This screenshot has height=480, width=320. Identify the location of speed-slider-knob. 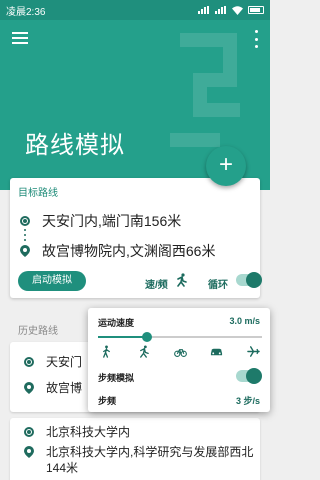
(147, 337).